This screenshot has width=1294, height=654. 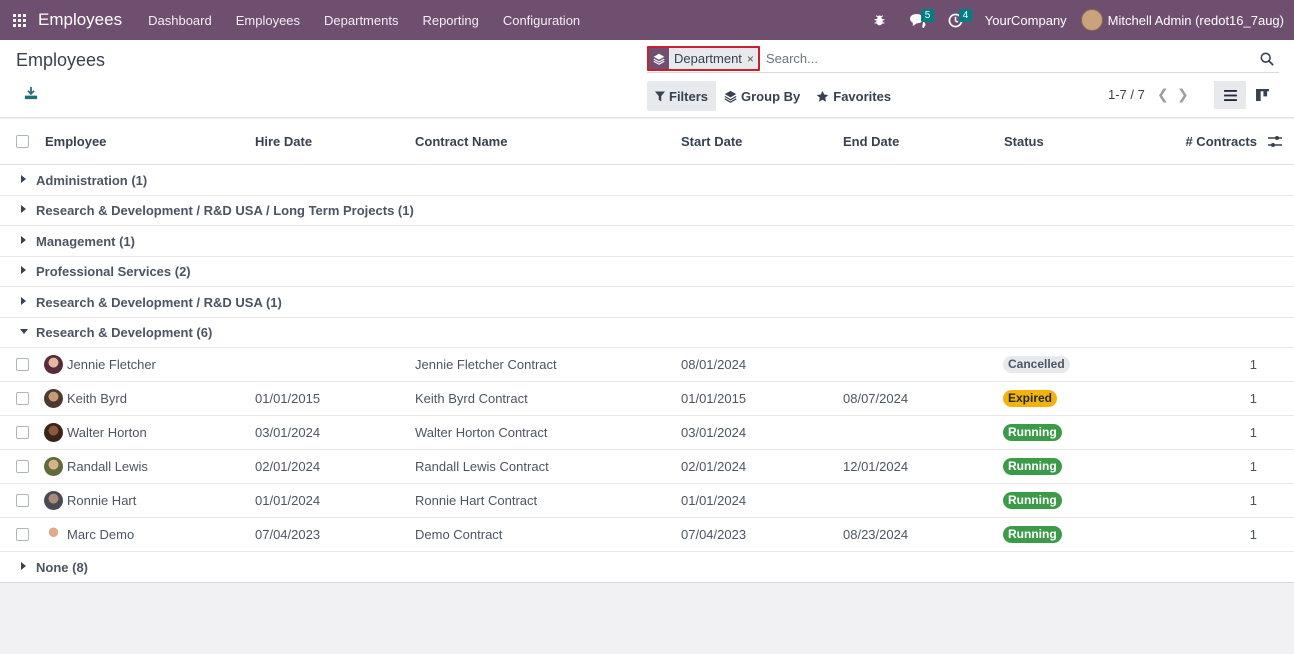 I want to click on user-menu: Mitchell Admin (redot16_7aug), so click(x=1185, y=20).